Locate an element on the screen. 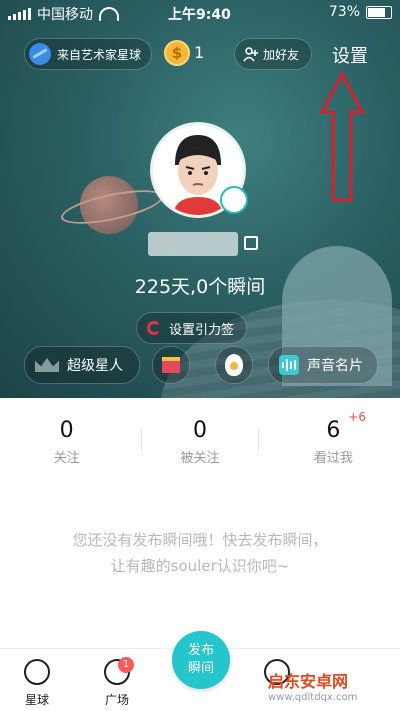  empty-line-2: 让有趣的souler认识你吧~ is located at coordinates (200, 566).